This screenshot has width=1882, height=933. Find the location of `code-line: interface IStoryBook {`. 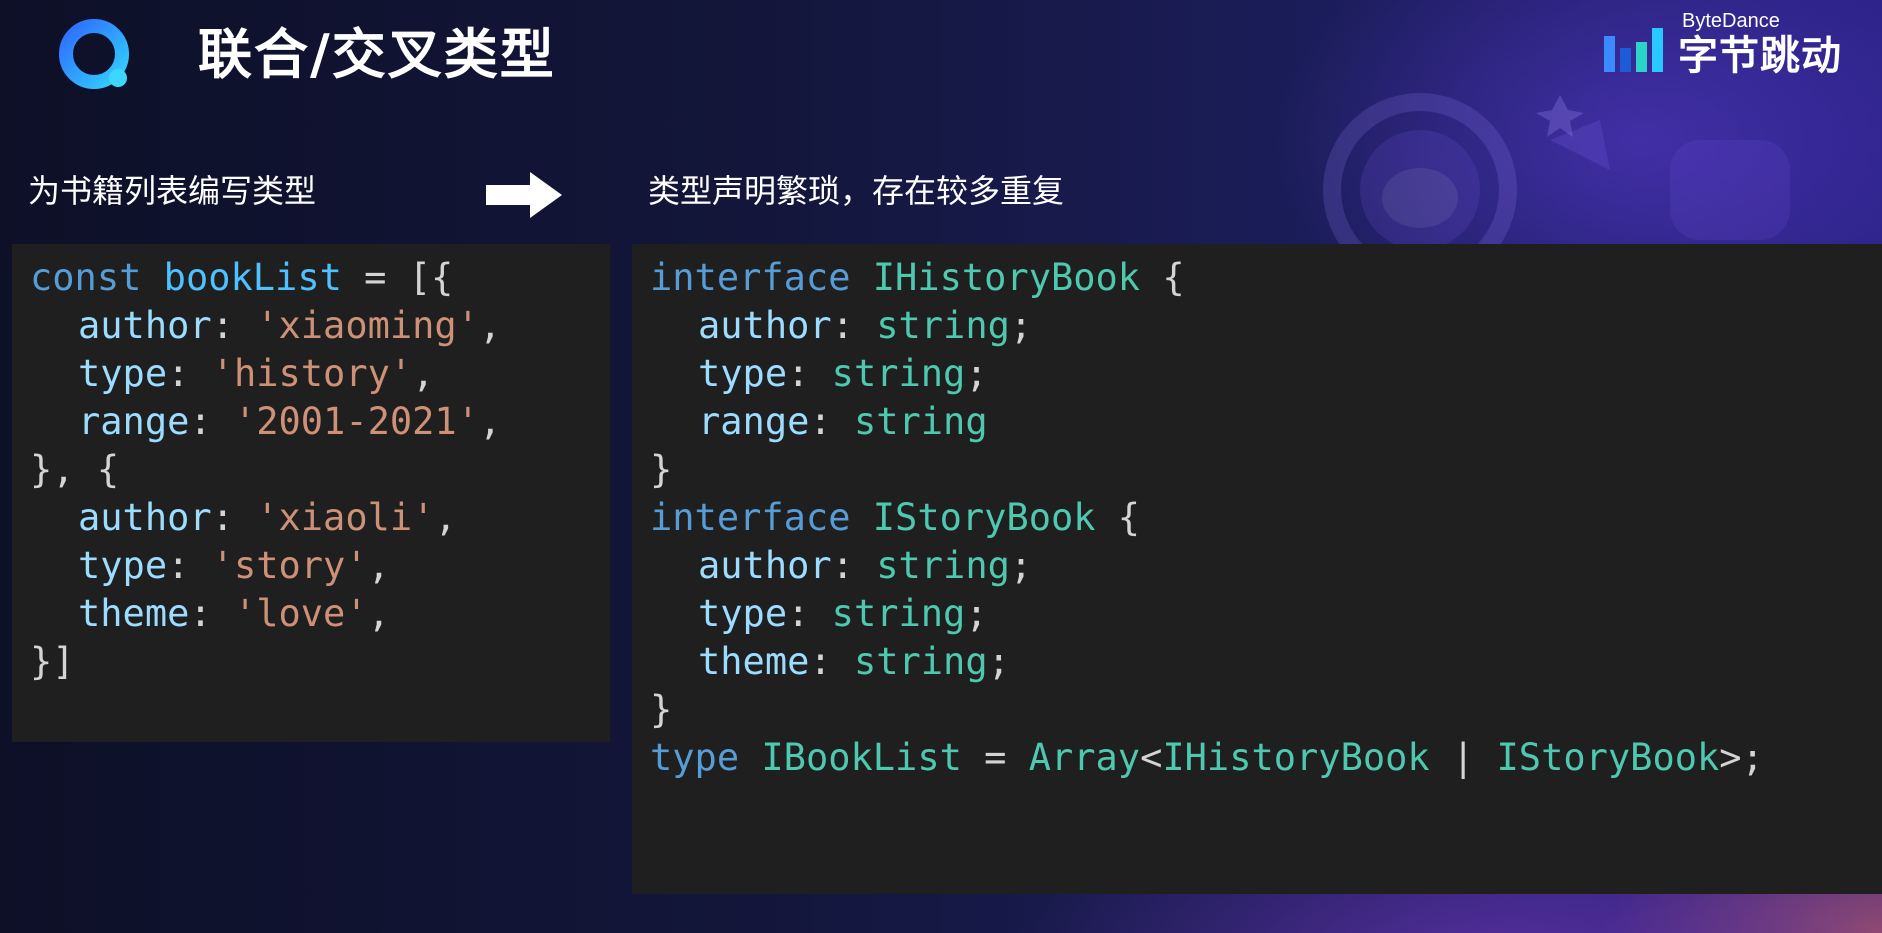

code-line: interface IStoryBook { is located at coordinates (1266, 518).